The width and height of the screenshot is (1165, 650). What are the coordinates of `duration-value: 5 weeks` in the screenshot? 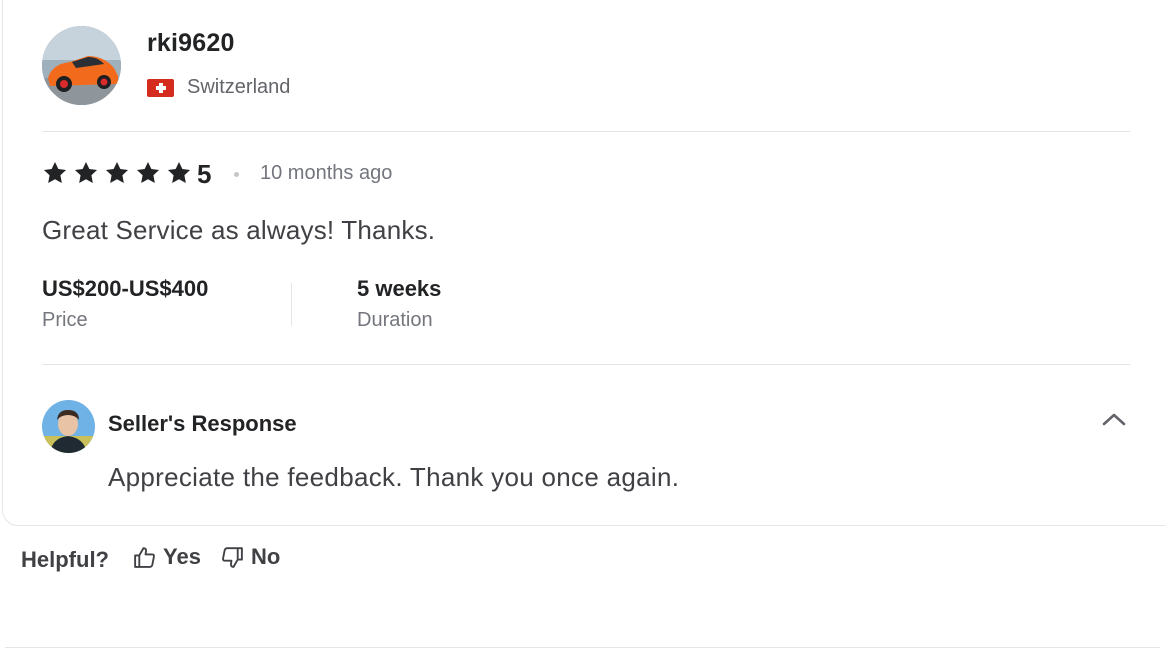 It's located at (399, 288).